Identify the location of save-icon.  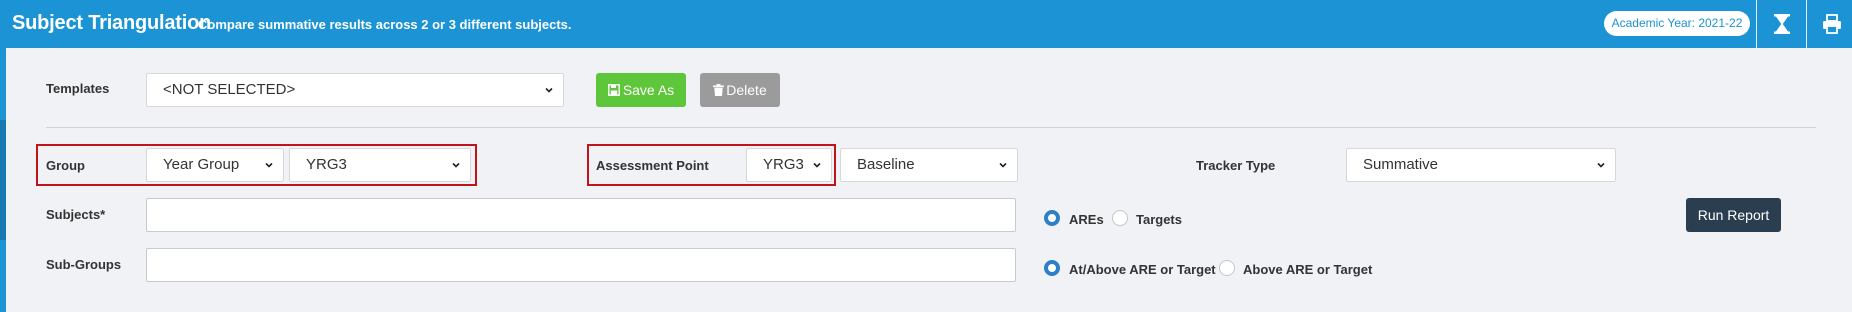
(613, 90).